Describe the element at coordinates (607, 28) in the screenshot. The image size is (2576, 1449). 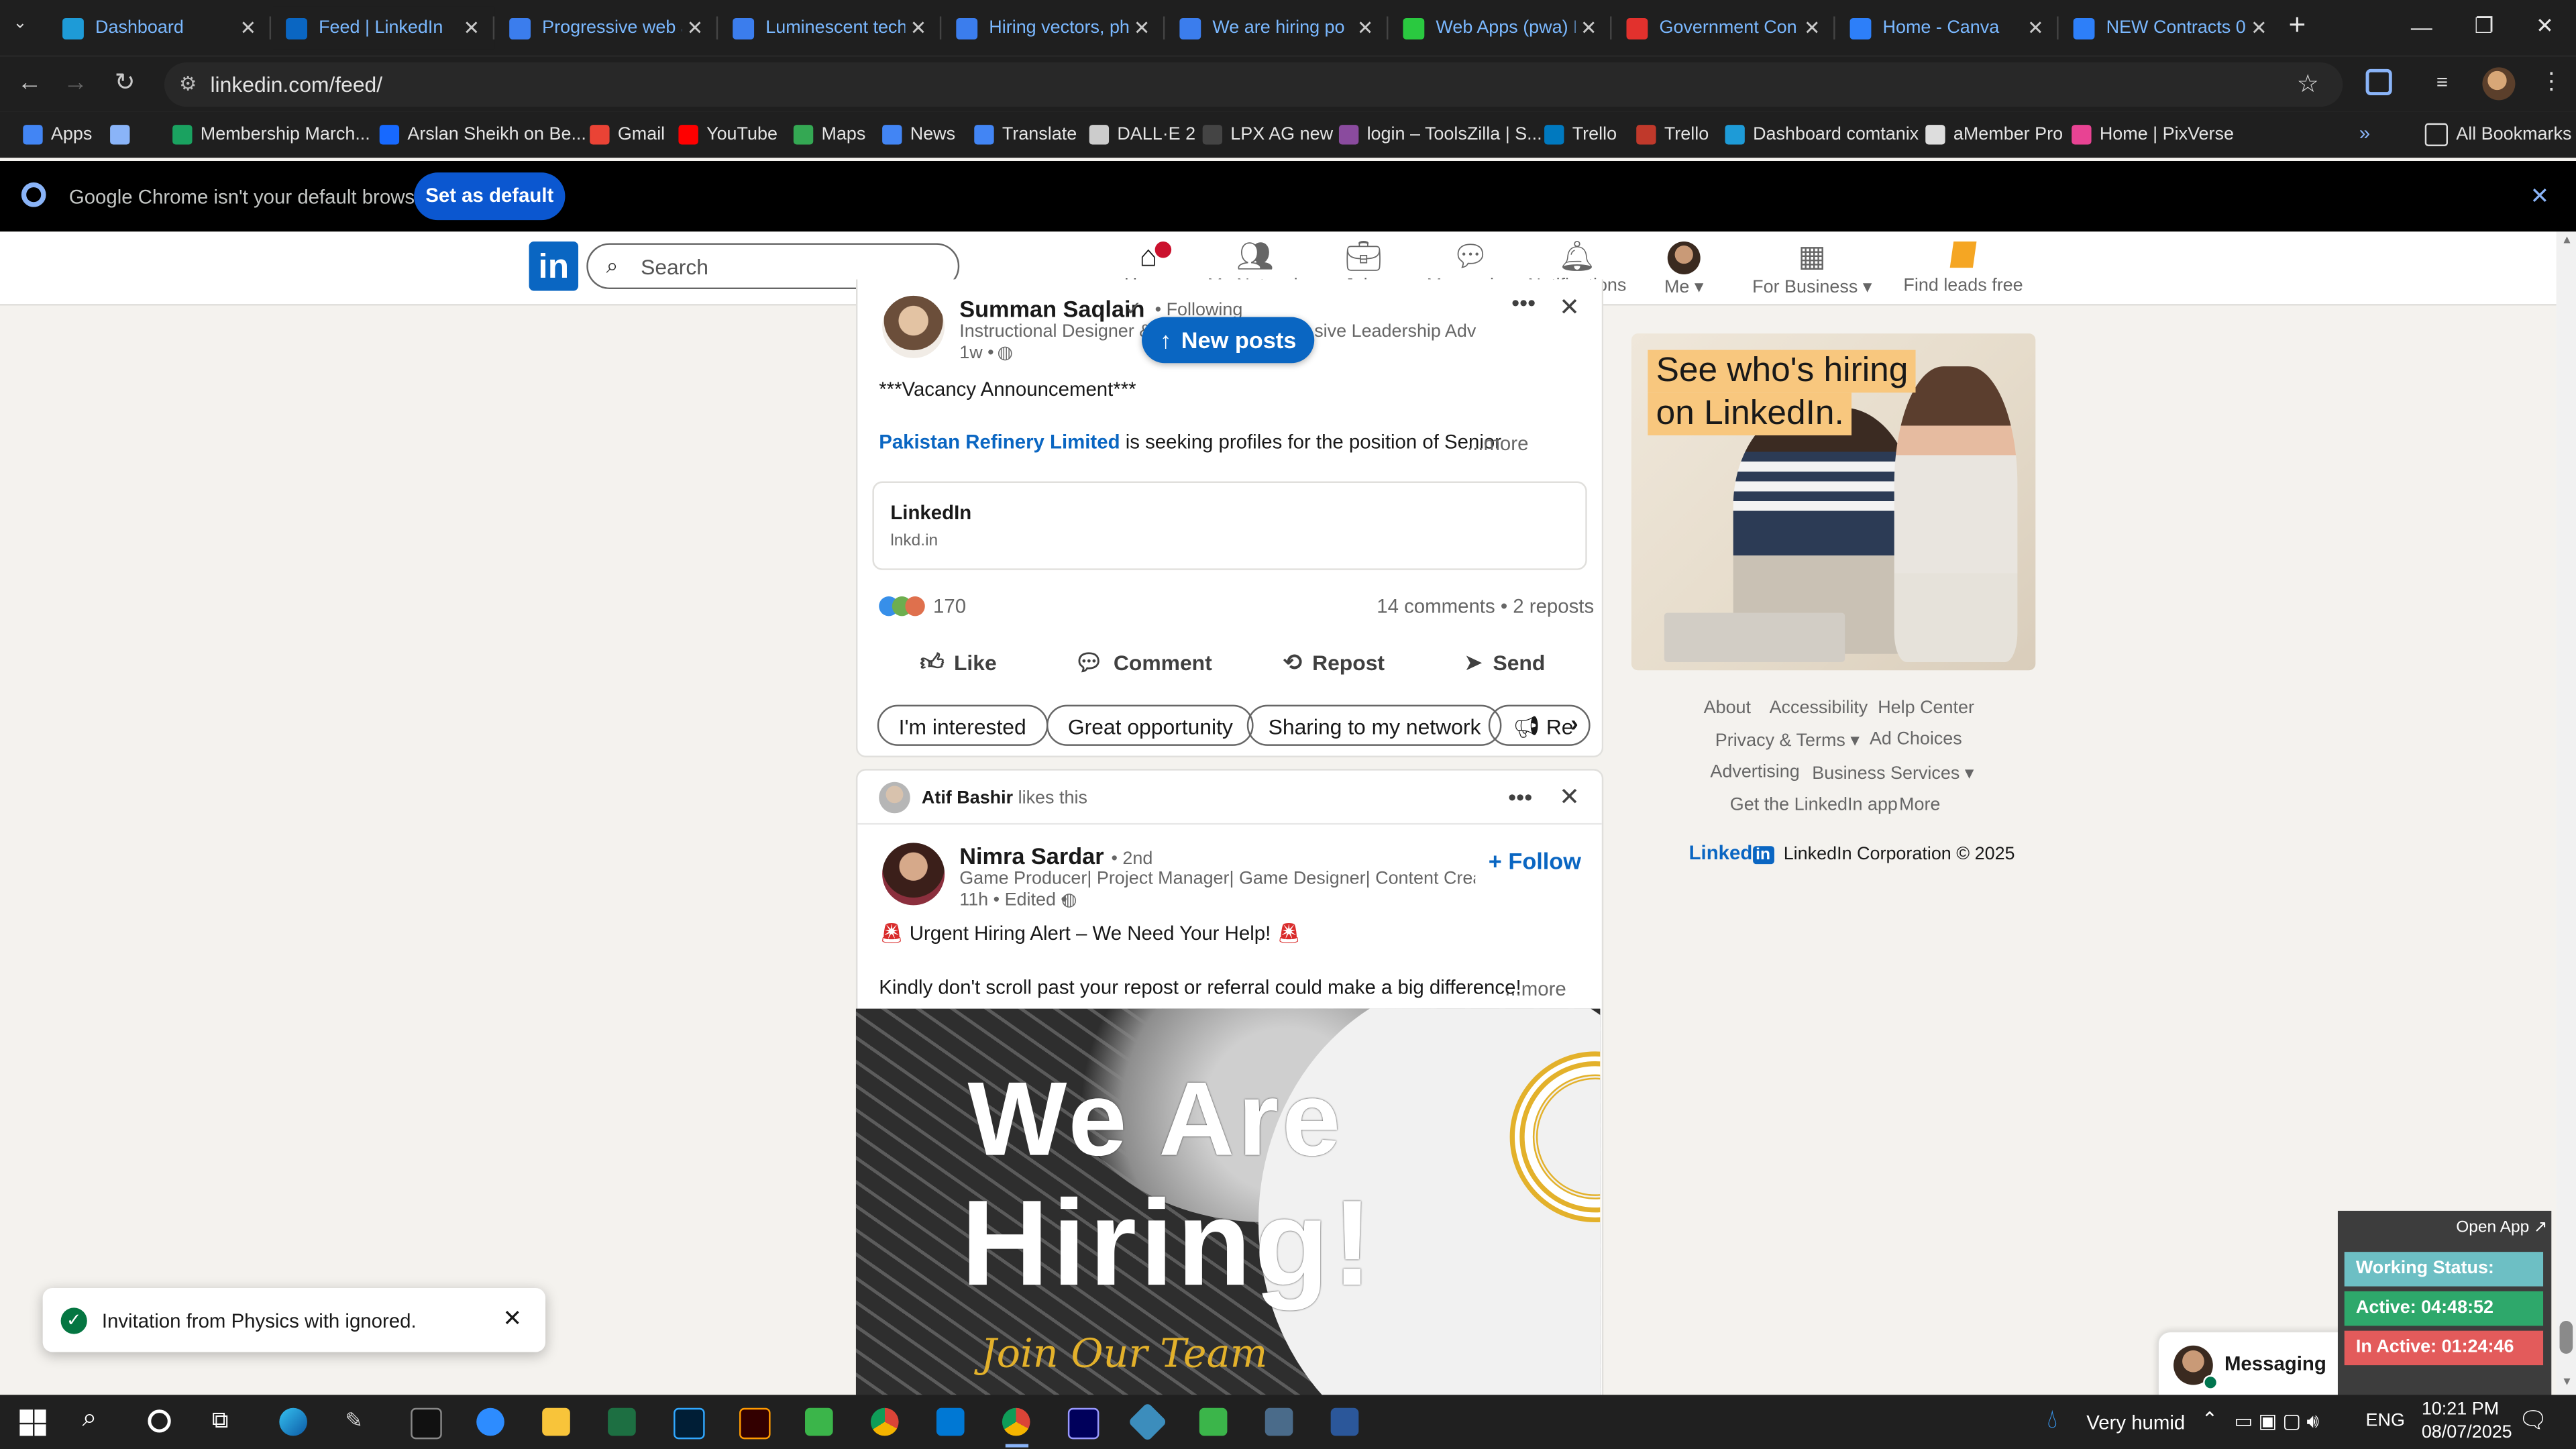
I see `tab-3: Progressive web a ✕` at that location.